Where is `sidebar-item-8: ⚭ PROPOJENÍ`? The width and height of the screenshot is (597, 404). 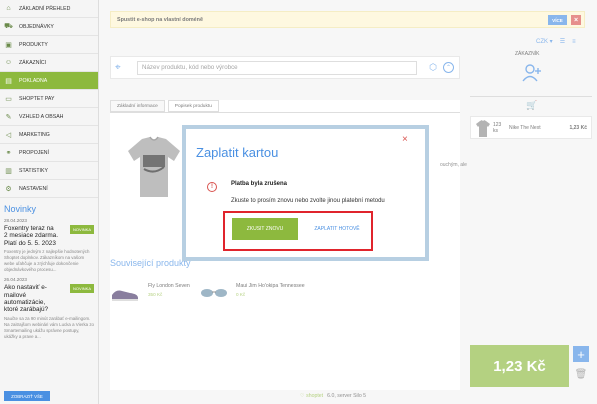
sidebar-item-8: ⚭ PROPOJENÍ is located at coordinates (49, 153).